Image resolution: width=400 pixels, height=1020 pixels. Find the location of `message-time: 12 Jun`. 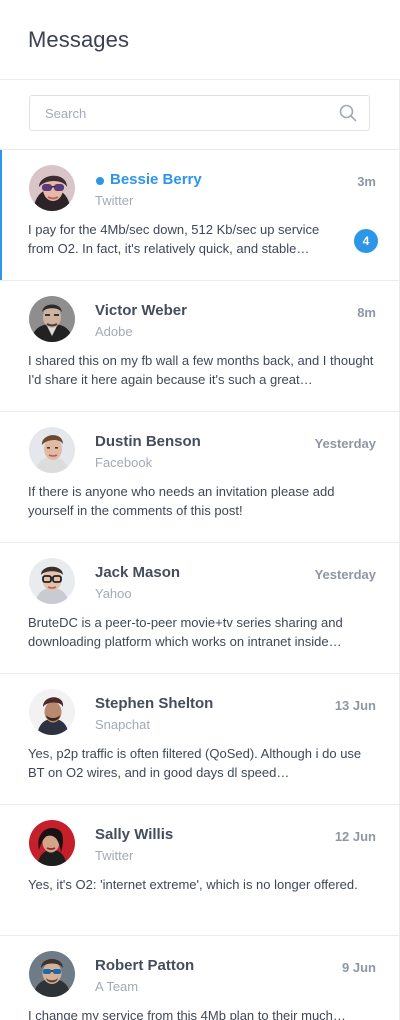

message-time: 12 Jun is located at coordinates (355, 836).